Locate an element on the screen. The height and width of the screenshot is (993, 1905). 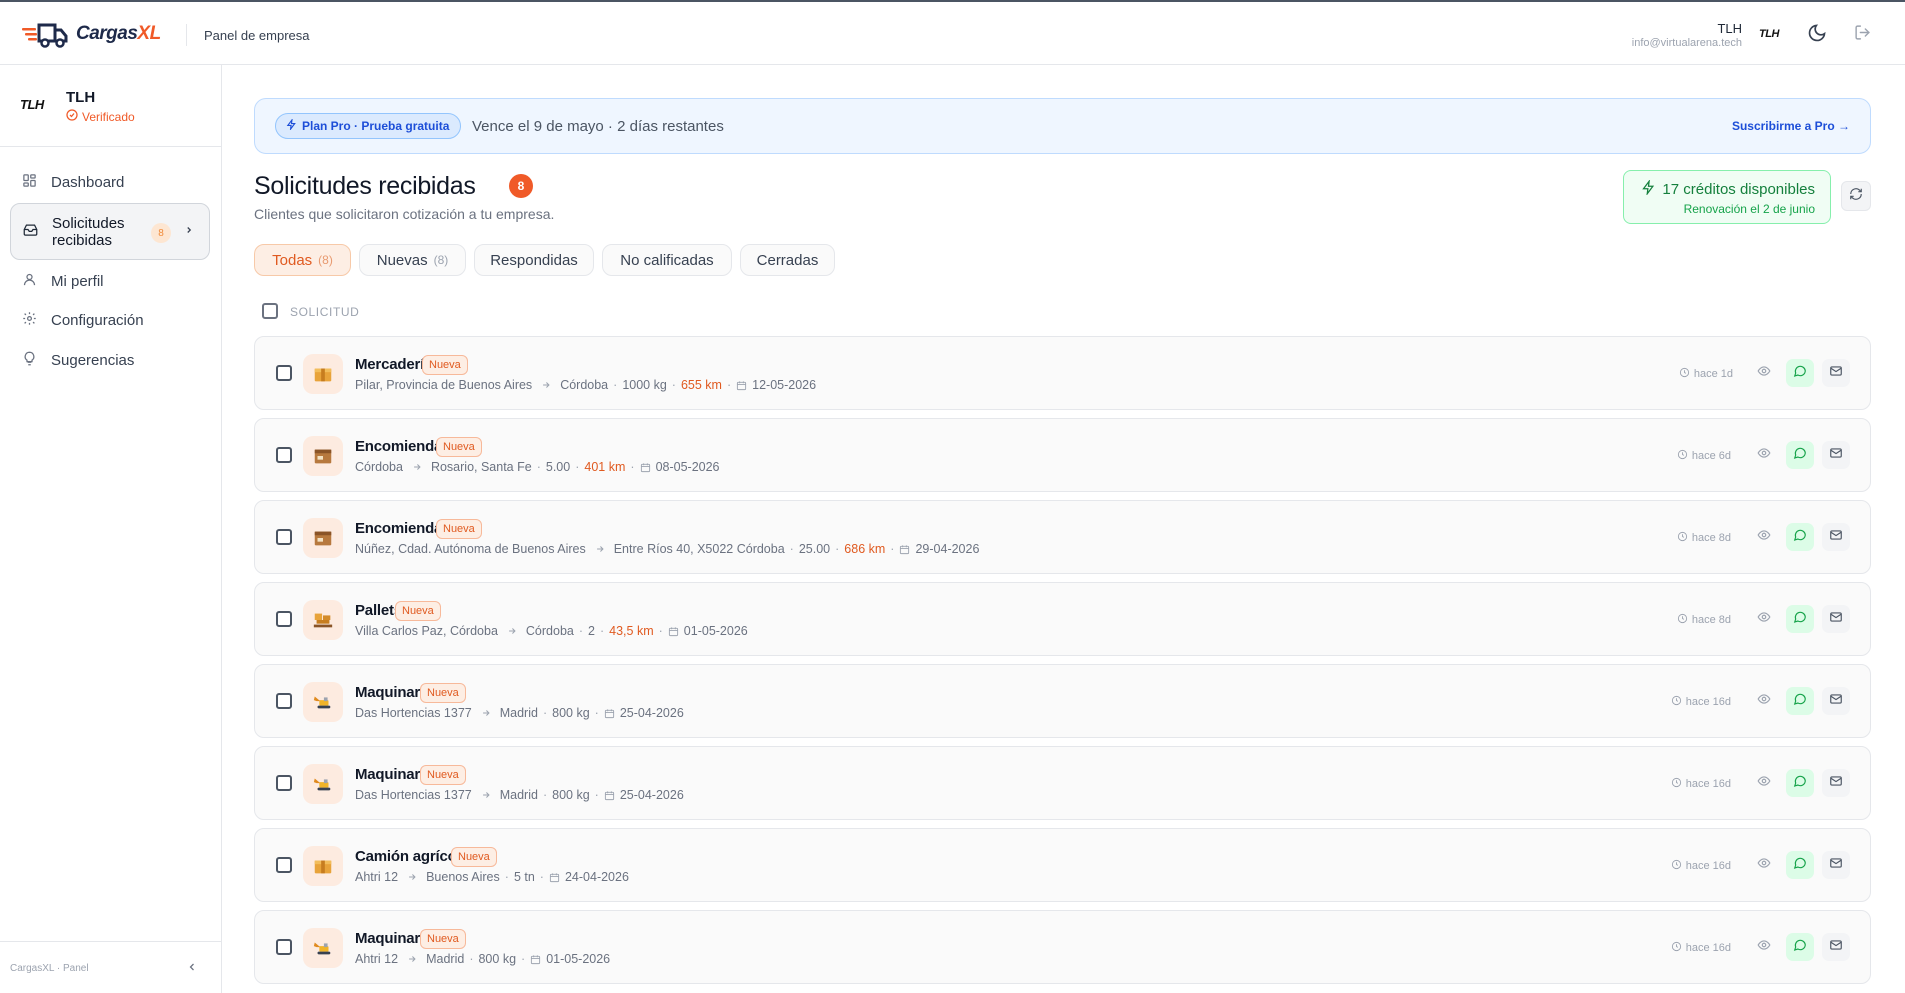
parcel-icon is located at coordinates (323, 456).